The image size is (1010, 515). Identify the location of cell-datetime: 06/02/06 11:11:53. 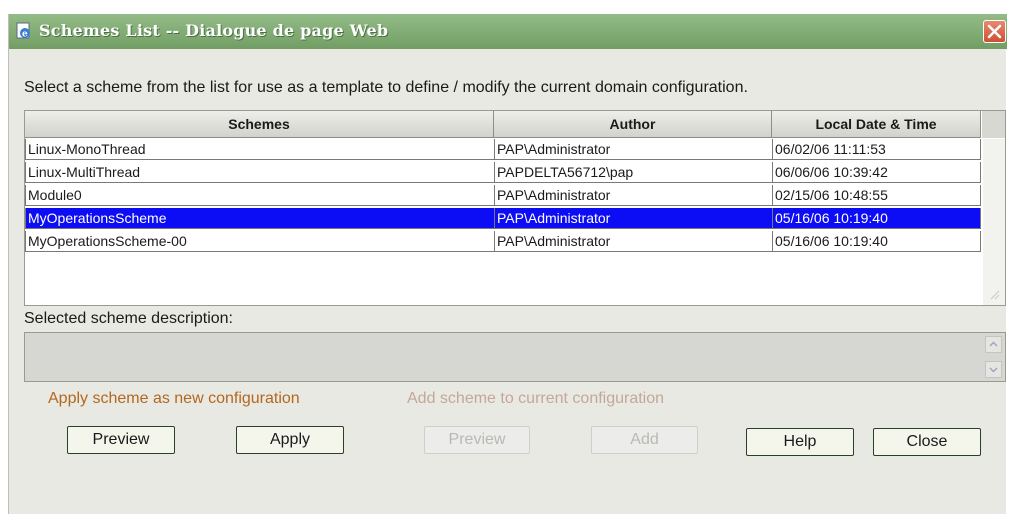
(876, 149).